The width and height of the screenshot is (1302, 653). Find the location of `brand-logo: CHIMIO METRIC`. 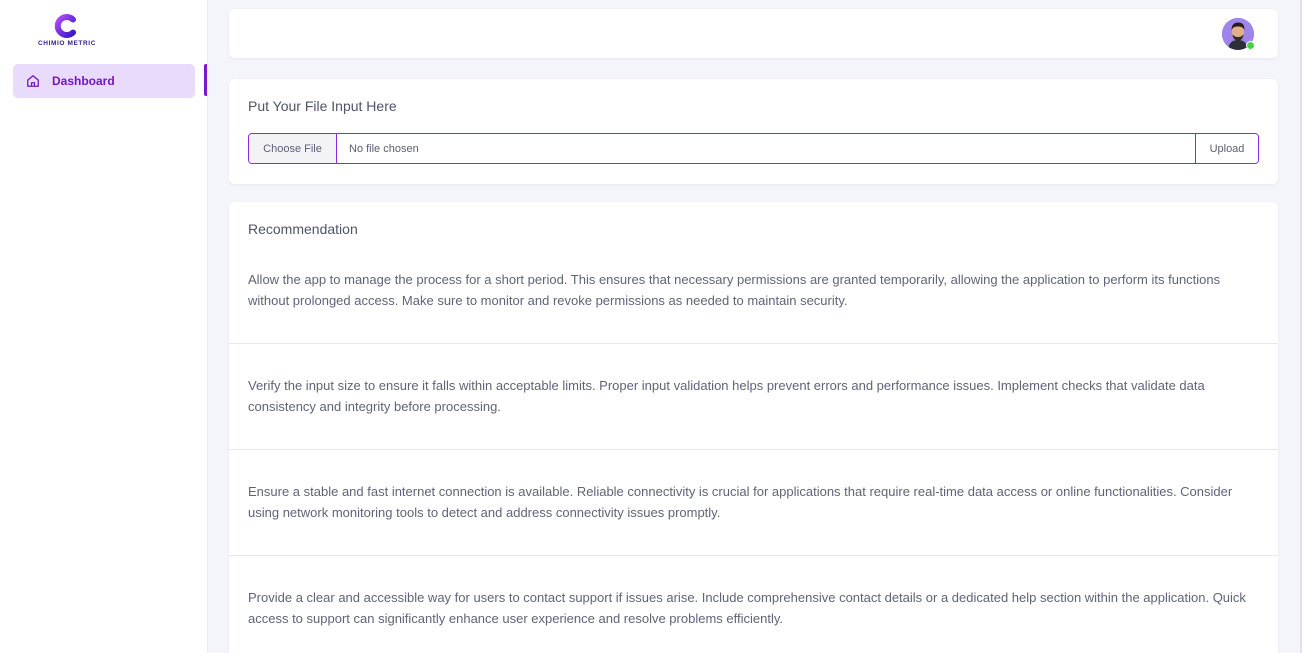

brand-logo: CHIMIO METRIC is located at coordinates (67, 31).